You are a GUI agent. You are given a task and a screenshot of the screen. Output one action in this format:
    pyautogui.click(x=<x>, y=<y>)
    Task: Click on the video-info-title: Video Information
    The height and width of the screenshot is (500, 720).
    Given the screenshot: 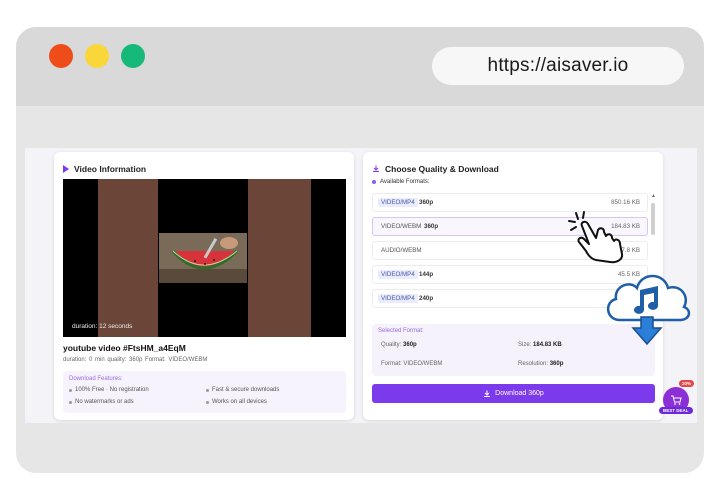 What is the action you would take?
    pyautogui.click(x=110, y=169)
    